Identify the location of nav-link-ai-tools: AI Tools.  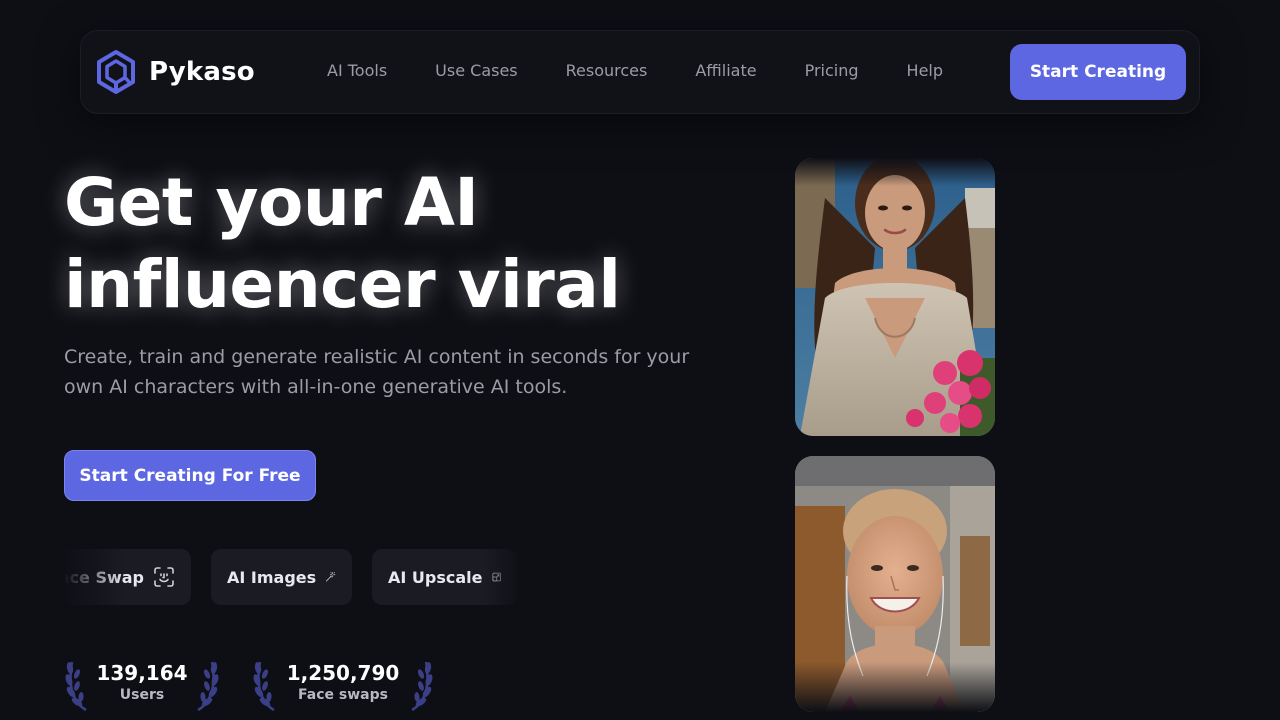
(357, 70).